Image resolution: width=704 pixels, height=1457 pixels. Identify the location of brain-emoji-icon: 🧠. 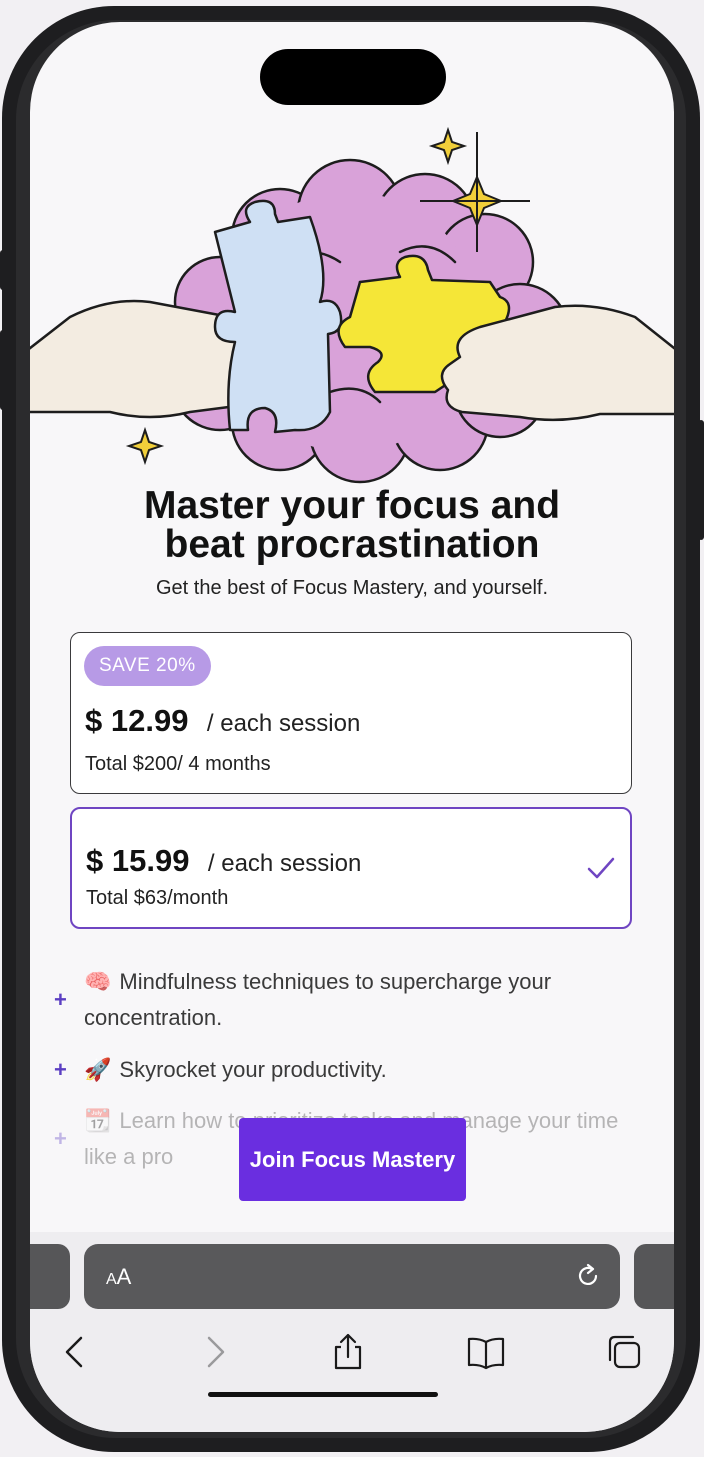
(98, 981).